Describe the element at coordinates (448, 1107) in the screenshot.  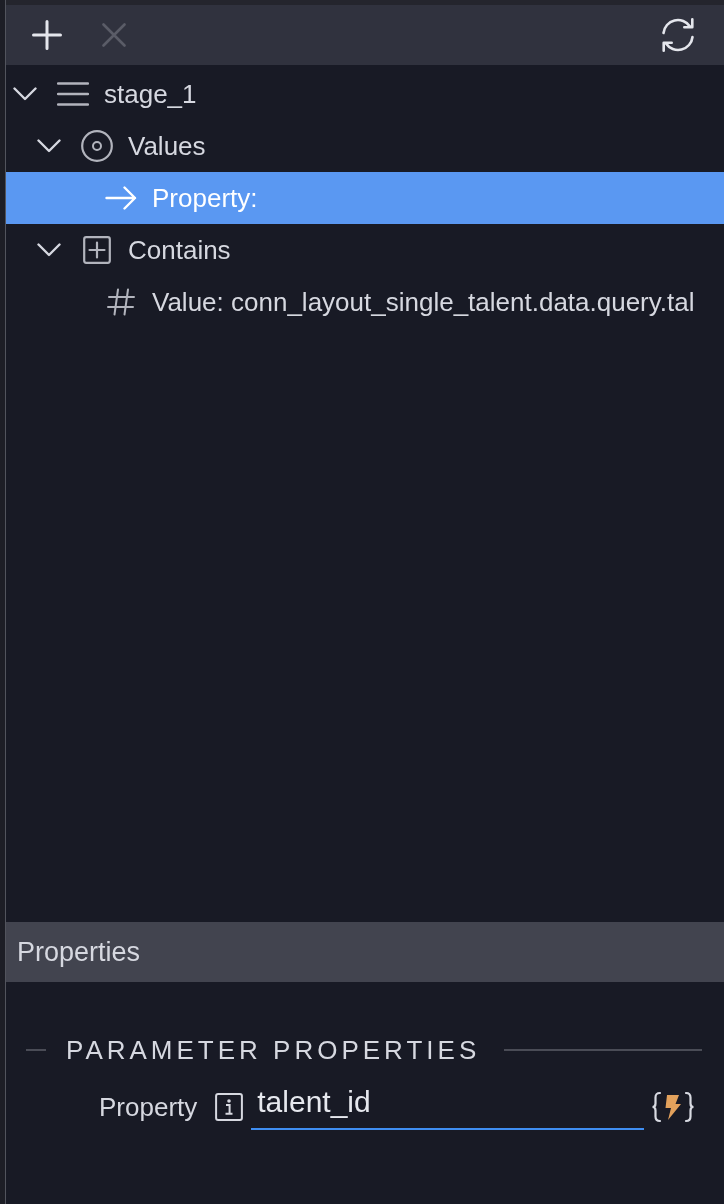
I see `text-field: talent_id` at that location.